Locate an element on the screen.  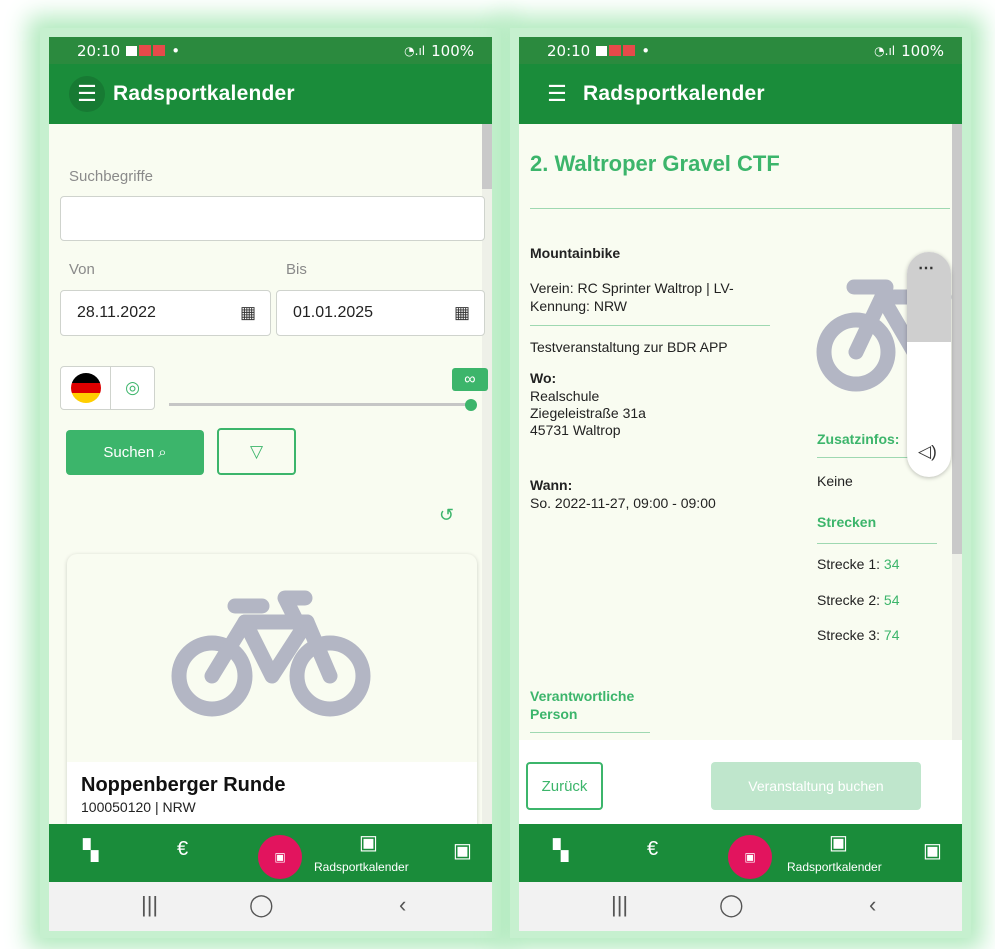
when-label: Wann: is located at coordinates (551, 485).